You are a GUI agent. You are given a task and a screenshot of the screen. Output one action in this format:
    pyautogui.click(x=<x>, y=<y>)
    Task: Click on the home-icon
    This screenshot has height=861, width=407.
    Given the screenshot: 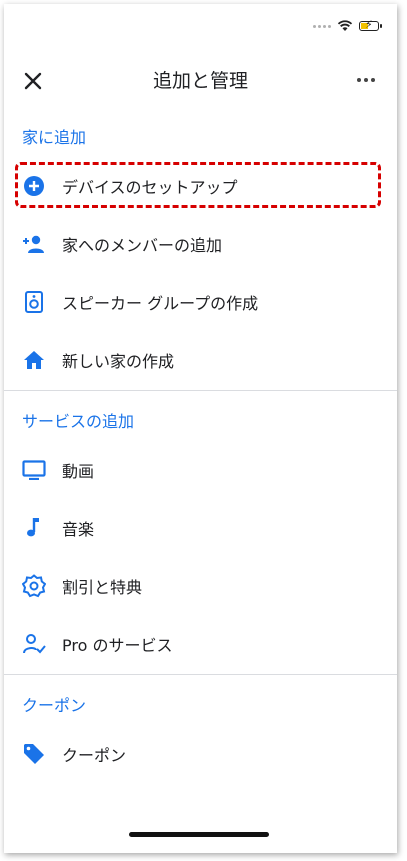 What is the action you would take?
    pyautogui.click(x=34, y=360)
    